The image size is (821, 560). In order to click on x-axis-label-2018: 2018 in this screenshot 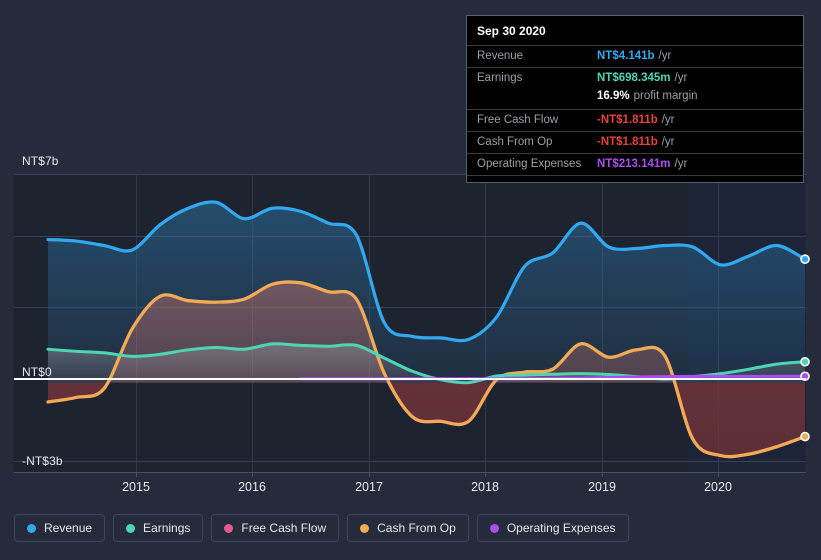, I will do `click(485, 487)`.